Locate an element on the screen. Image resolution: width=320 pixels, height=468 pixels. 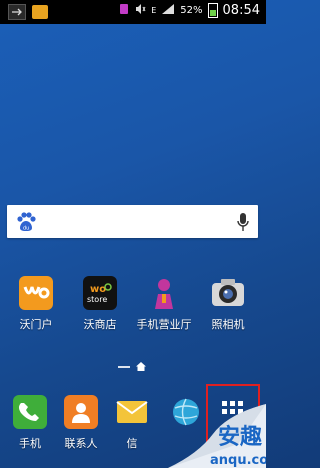
signal-icon is located at coordinates (168, 10).